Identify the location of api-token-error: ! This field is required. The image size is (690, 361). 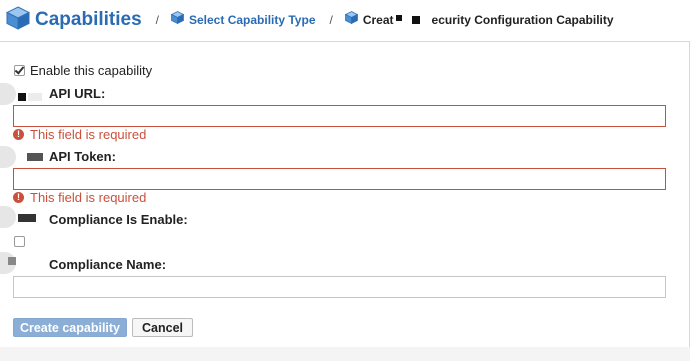
(79, 197).